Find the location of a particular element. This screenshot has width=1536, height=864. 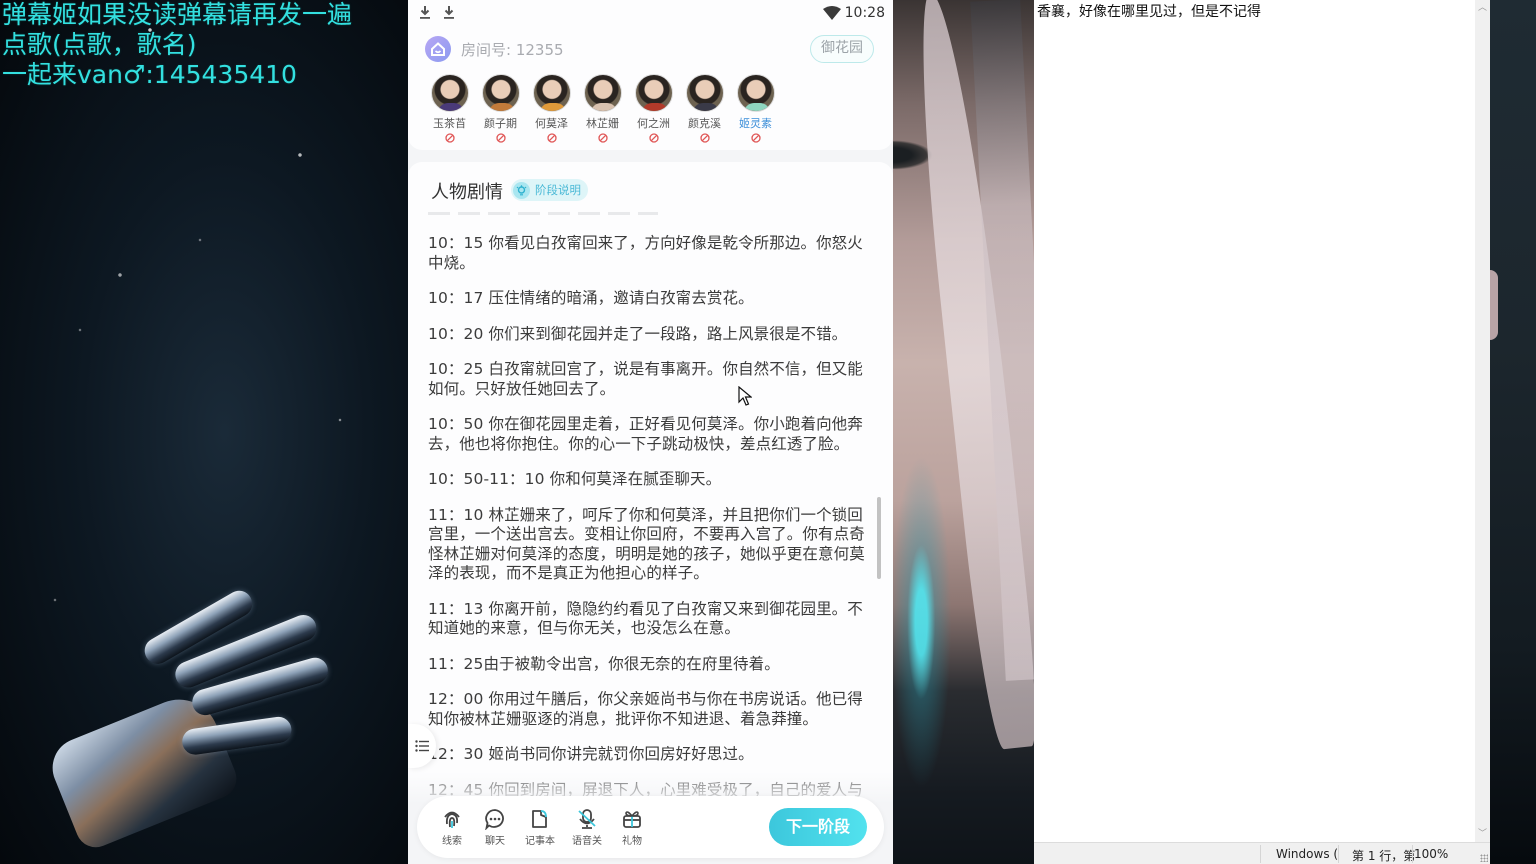

notepad-button: 记事本 is located at coordinates (540, 827).